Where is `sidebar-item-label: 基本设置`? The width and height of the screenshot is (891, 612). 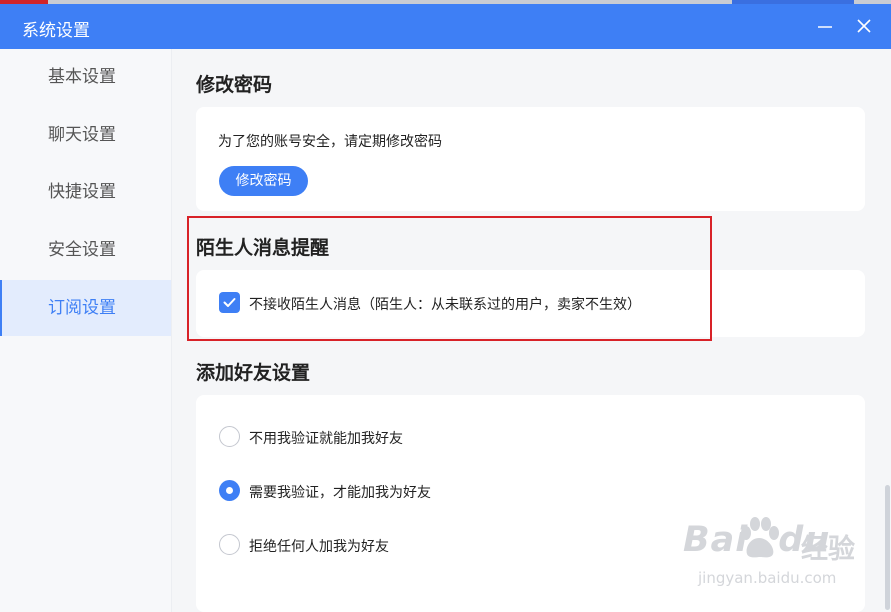 sidebar-item-label: 基本设置 is located at coordinates (82, 77).